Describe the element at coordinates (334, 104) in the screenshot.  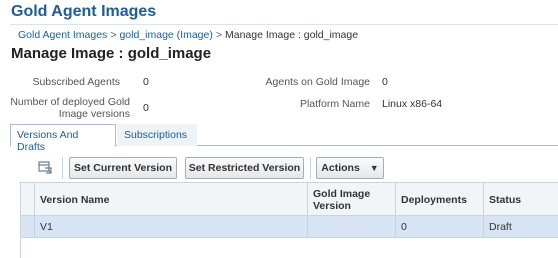
I see `platform-name-label: Platform Name` at that location.